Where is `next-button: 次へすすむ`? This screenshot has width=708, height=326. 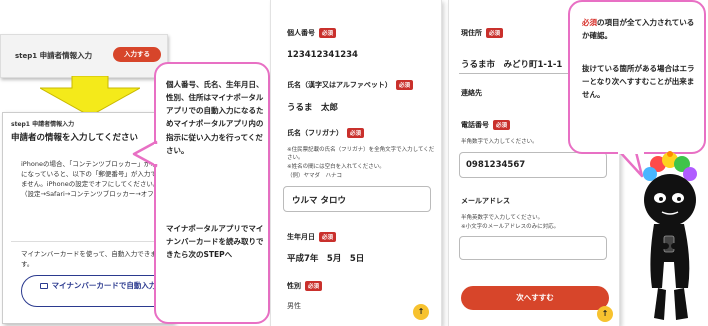 next-button: 次へすすむ is located at coordinates (535, 298).